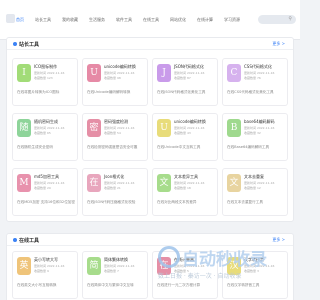  What do you see at coordinates (112, 78) in the screenshot?
I see `tool-card-fav-count: 收藏数量 98` at bounding box center [112, 78].